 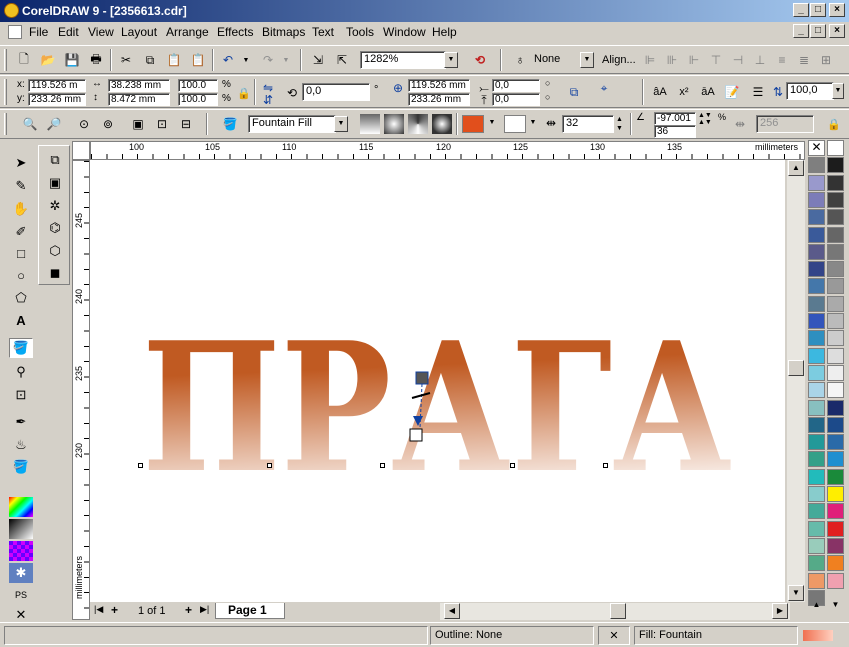 What do you see at coordinates (198, 99) in the screenshot?
I see `scale-y-input: 100.0` at bounding box center [198, 99].